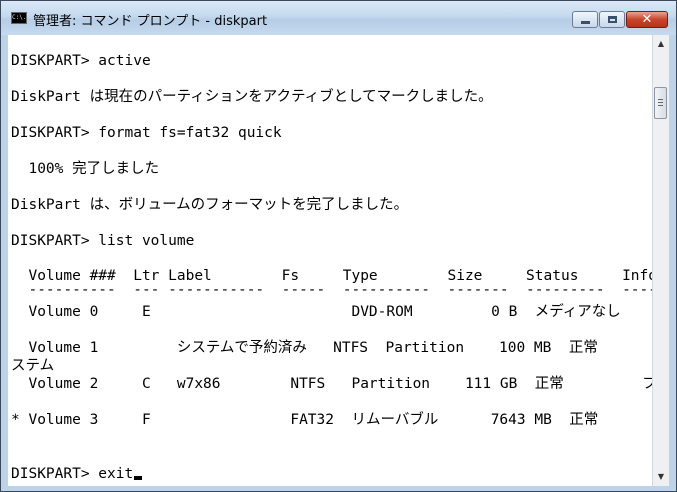 This screenshot has height=492, width=677. I want to click on console-line: DISKPART> format fs=fat32 quick, so click(146, 133).